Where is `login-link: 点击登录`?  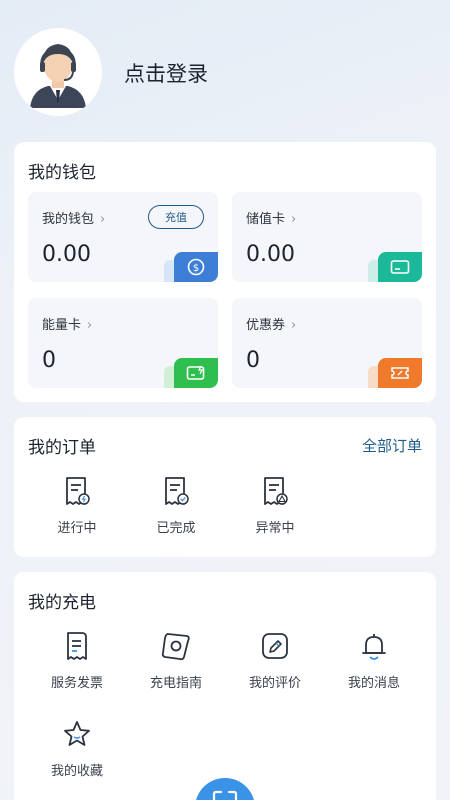 login-link: 点击登录 is located at coordinates (166, 73).